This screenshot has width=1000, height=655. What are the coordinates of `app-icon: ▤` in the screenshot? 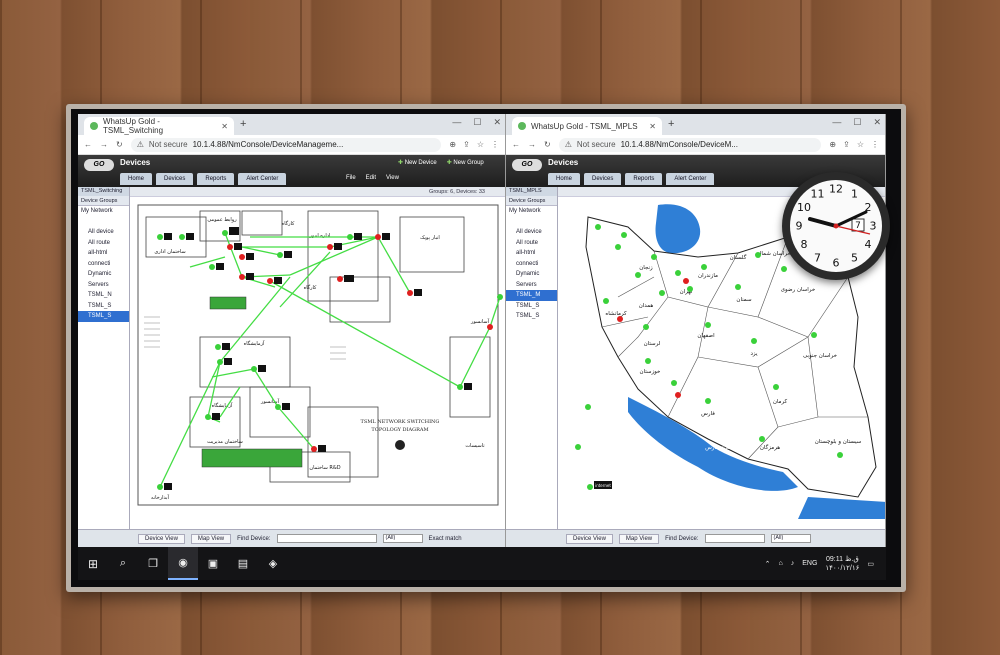 It's located at (243, 563).